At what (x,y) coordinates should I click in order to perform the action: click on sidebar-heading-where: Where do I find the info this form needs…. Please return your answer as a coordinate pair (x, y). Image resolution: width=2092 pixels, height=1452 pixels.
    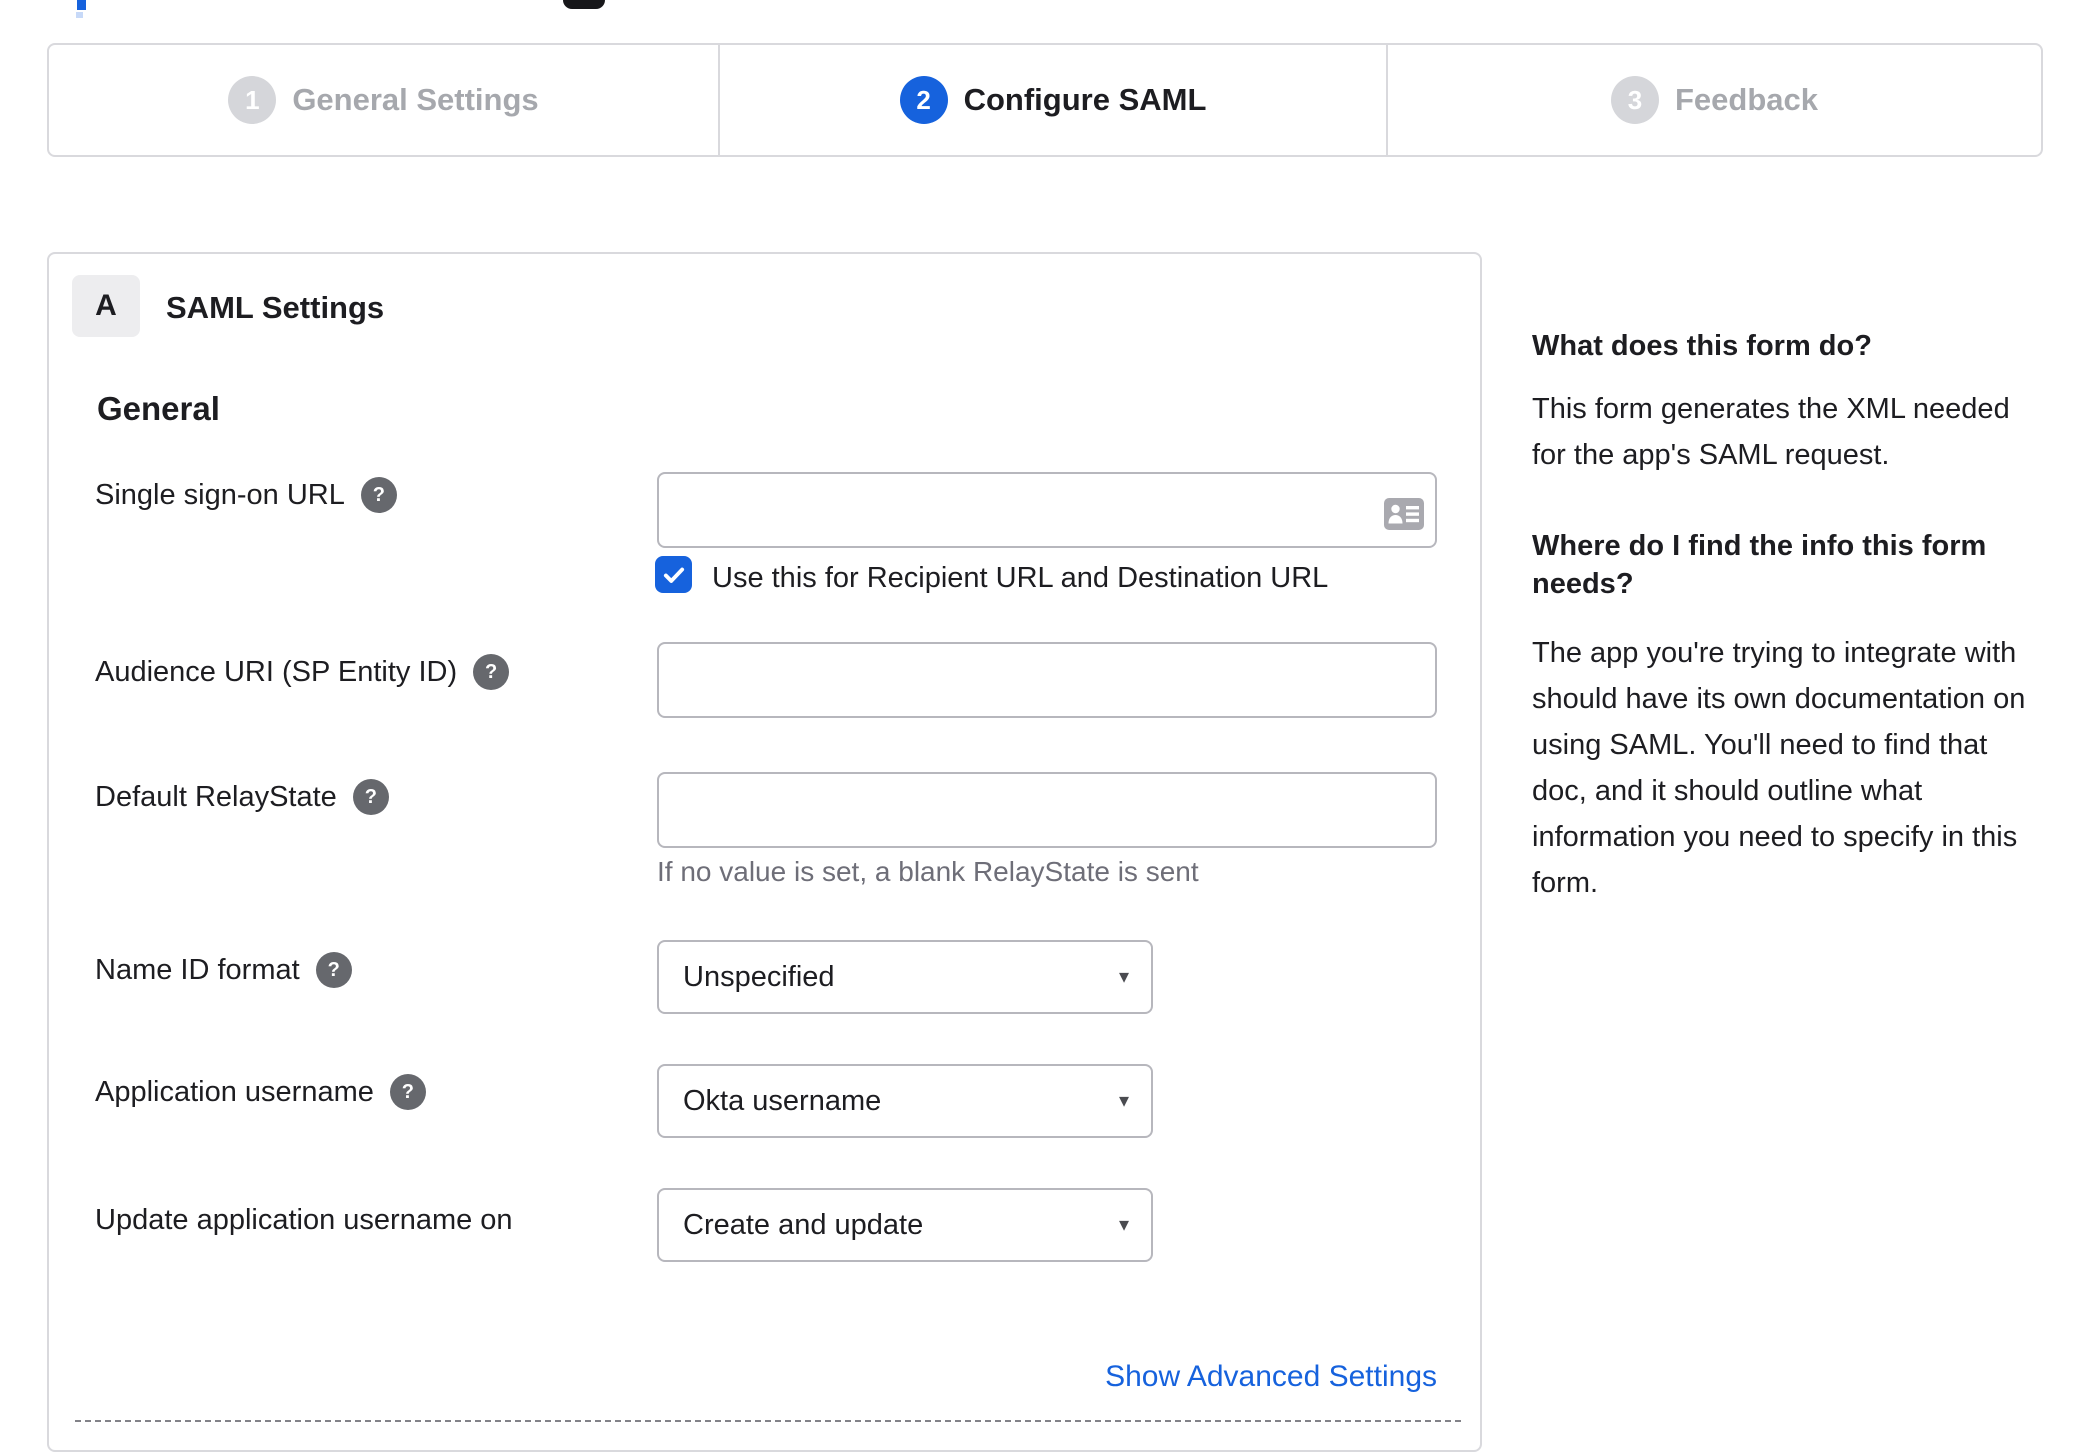
    Looking at the image, I should click on (1759, 565).